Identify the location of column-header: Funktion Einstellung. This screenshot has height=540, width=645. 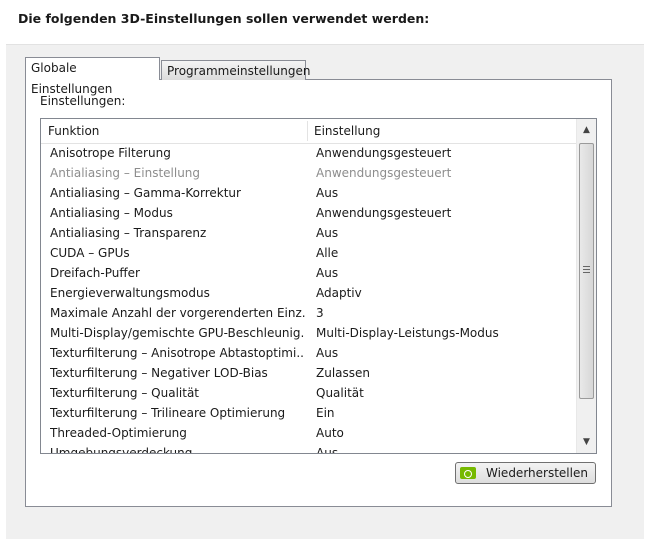
(308, 131).